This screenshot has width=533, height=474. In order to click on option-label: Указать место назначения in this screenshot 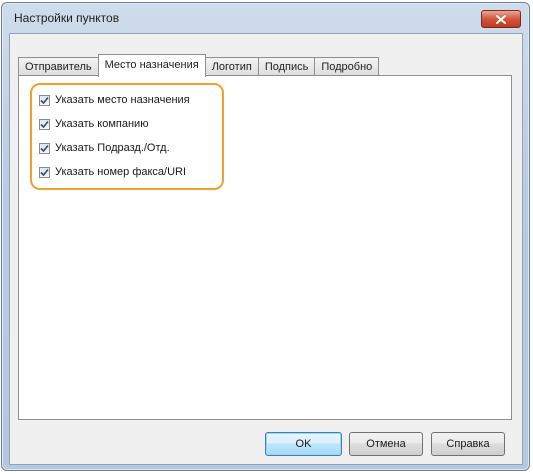, I will do `click(122, 100)`.